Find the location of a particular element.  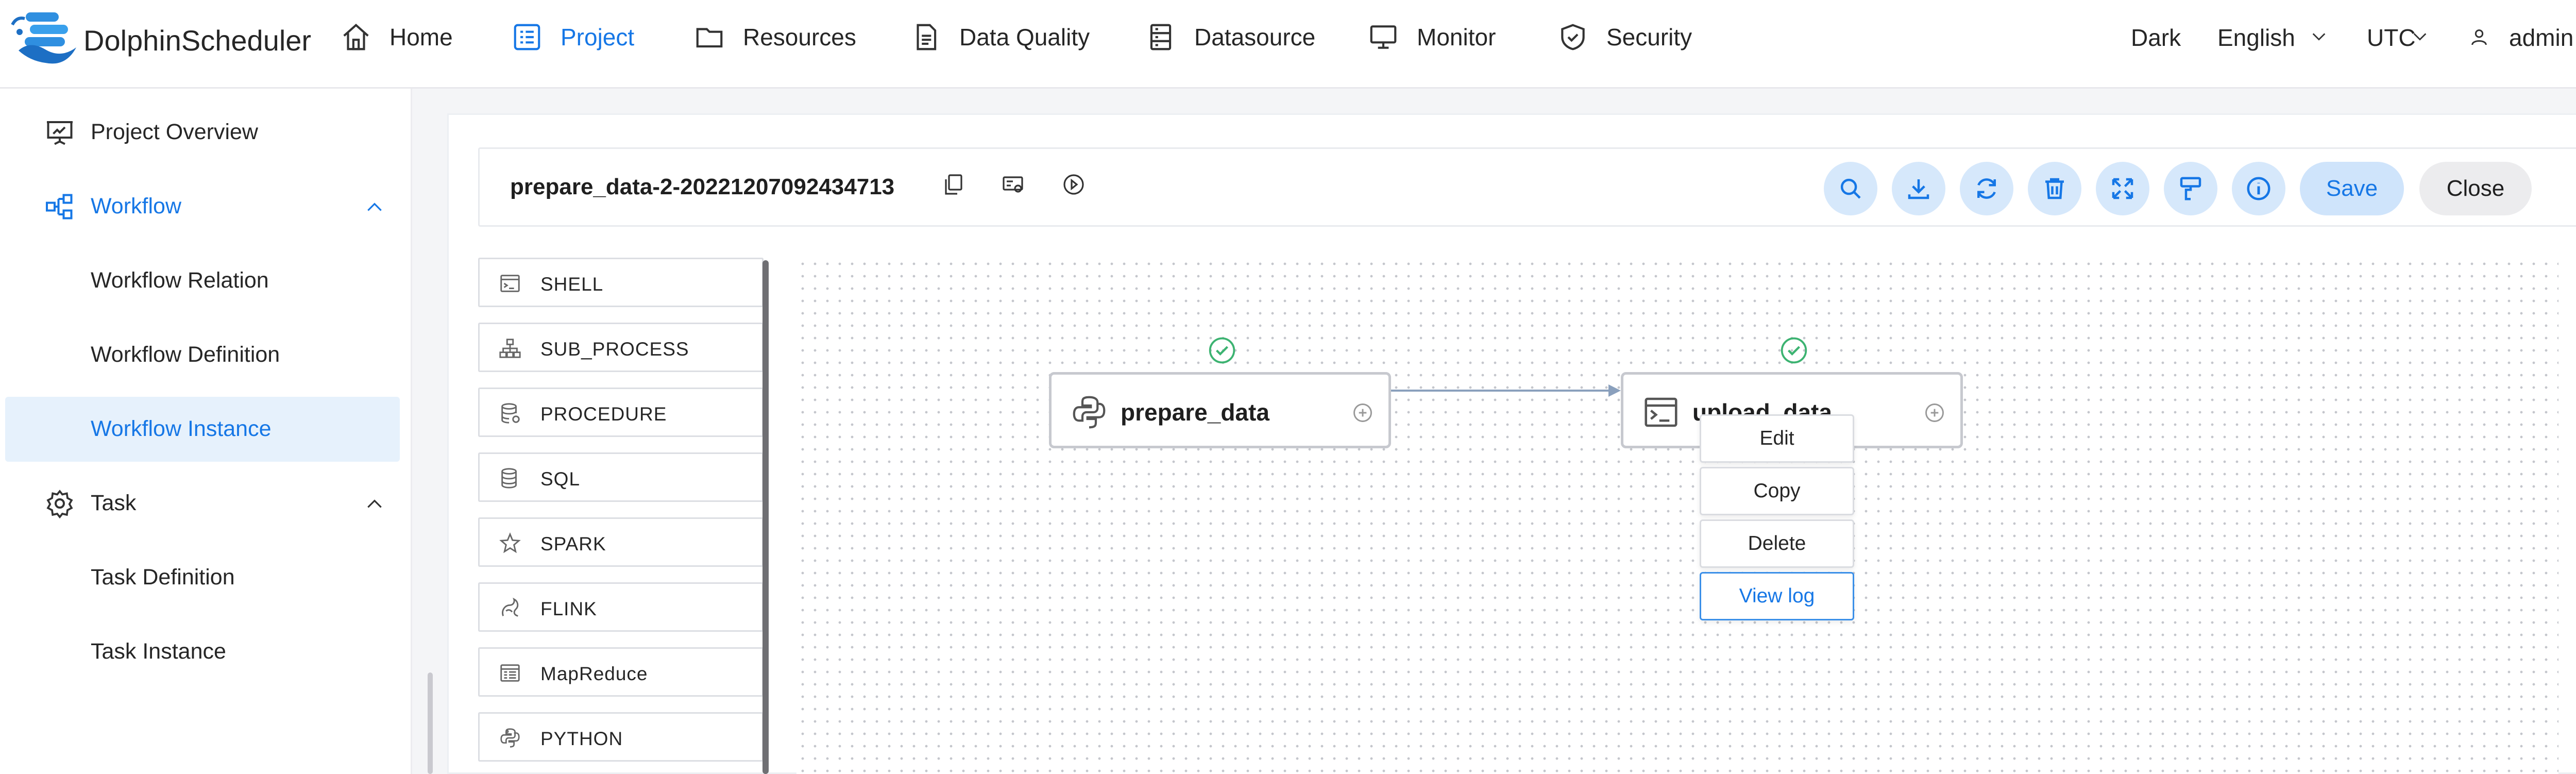

workflow-title: prepare_data-2-20221207092434713 is located at coordinates (702, 186).